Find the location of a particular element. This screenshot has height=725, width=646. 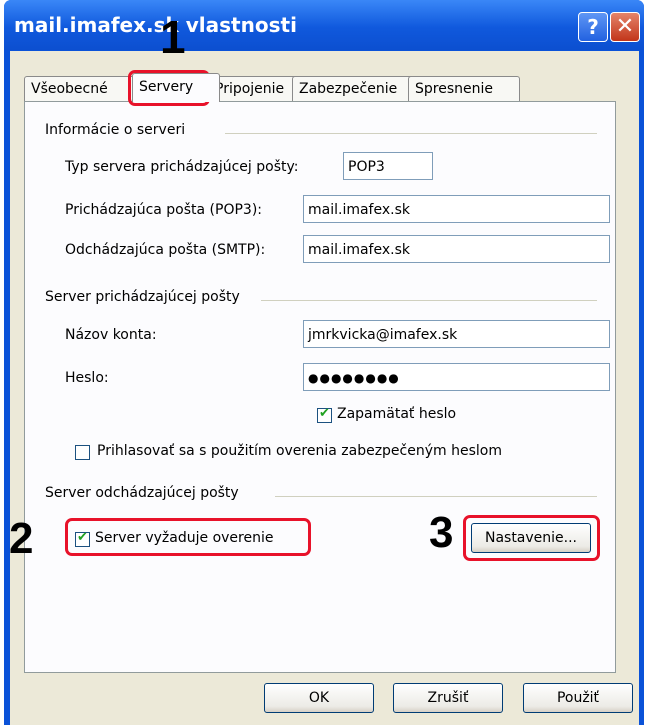

group-title-outgoing: Server odchádzajúcej pošty is located at coordinates (142, 493).